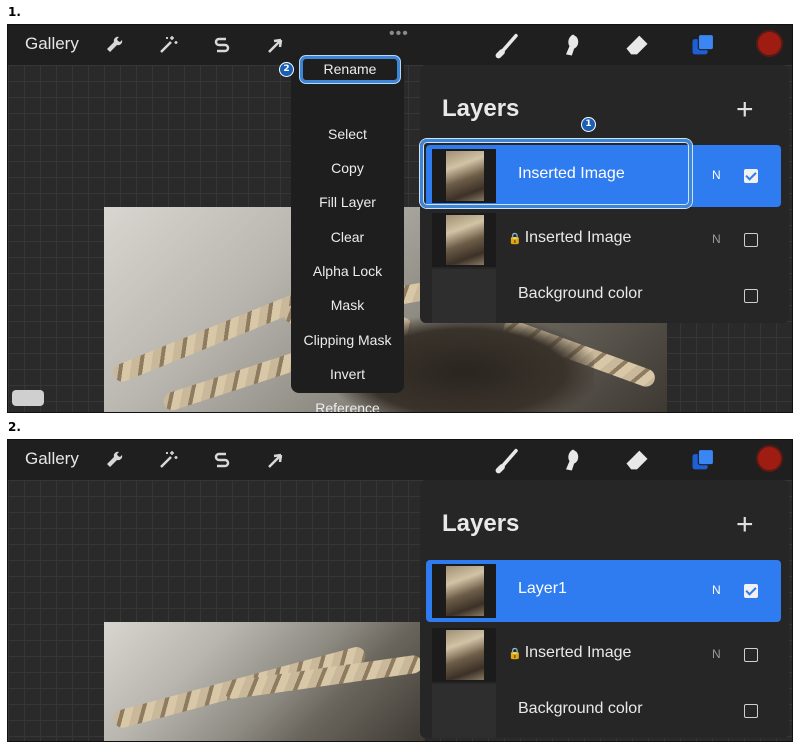  What do you see at coordinates (347, 340) in the screenshot?
I see `menu-item-clipping-mask: Clipping Mask` at bounding box center [347, 340].